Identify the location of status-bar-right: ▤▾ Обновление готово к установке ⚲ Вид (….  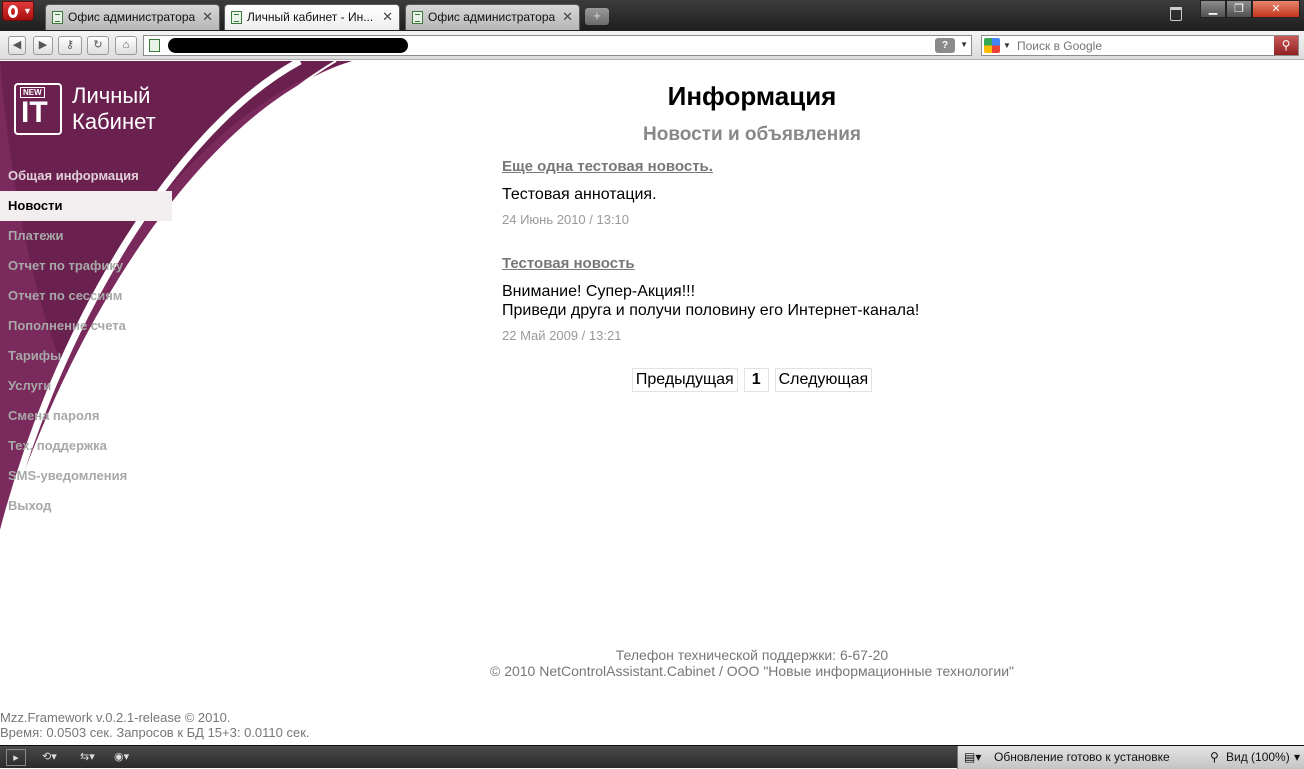
(1130, 757).